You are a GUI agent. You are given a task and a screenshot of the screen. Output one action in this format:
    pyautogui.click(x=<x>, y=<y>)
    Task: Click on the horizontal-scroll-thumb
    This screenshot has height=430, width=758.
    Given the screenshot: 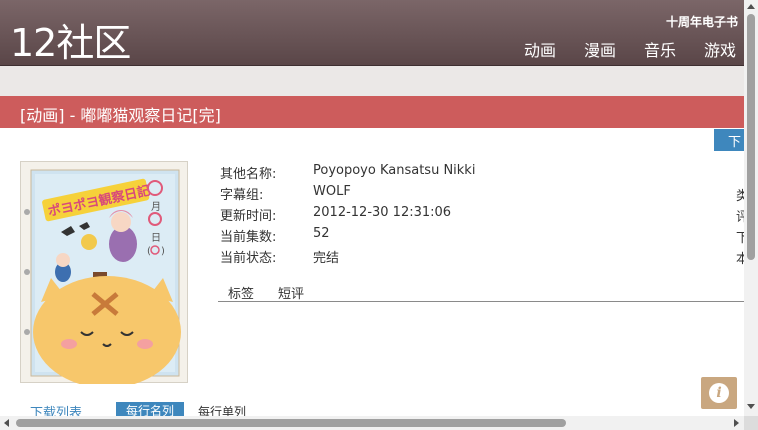 What is the action you would take?
    pyautogui.click(x=291, y=423)
    